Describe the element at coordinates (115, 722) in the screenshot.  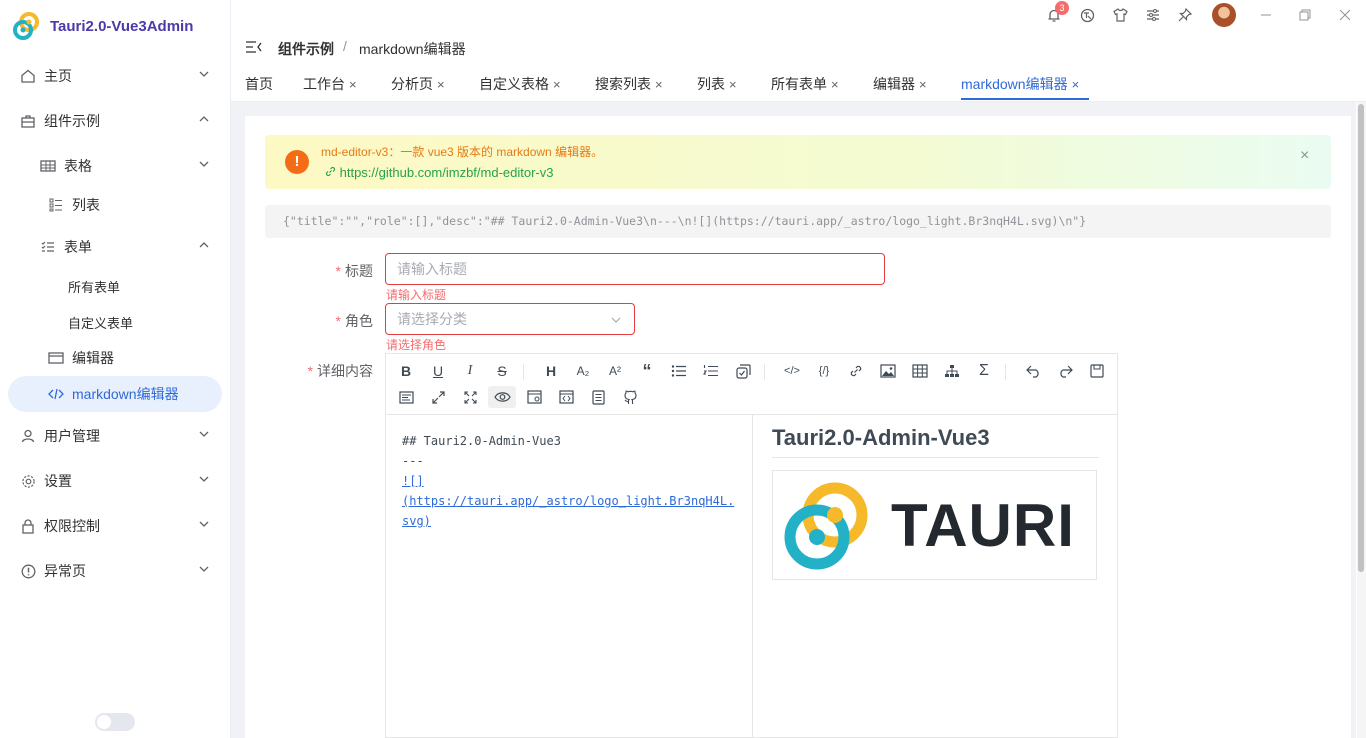
I see `theme-toggle` at that location.